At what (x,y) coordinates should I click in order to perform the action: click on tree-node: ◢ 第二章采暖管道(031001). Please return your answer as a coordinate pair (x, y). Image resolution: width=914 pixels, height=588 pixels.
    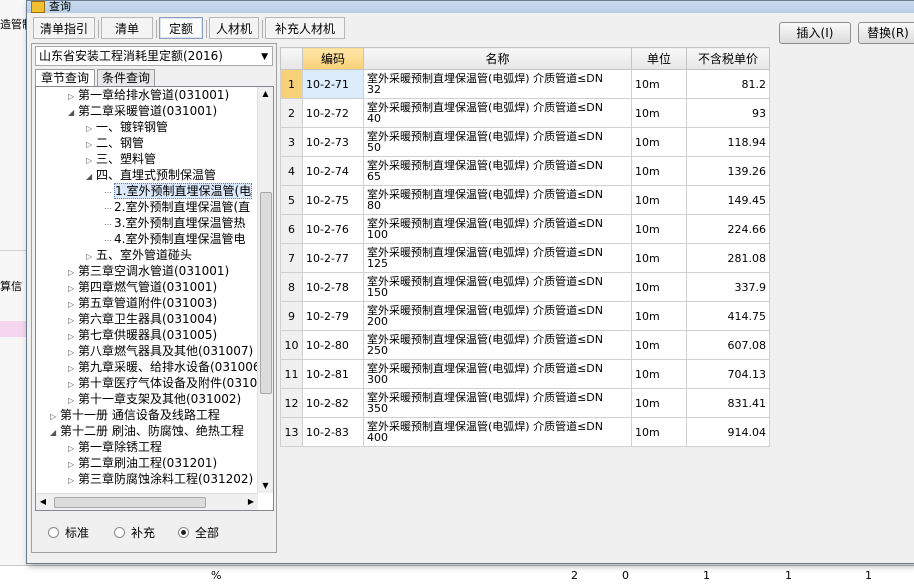
    Looking at the image, I should click on (142, 111).